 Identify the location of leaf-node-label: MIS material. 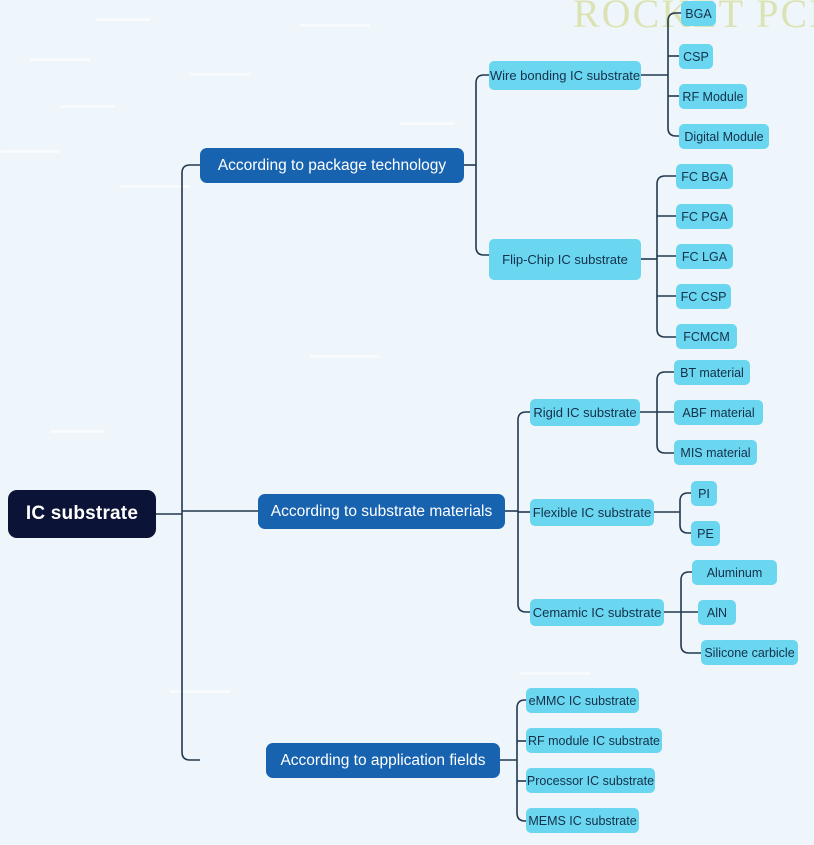
(715, 452).